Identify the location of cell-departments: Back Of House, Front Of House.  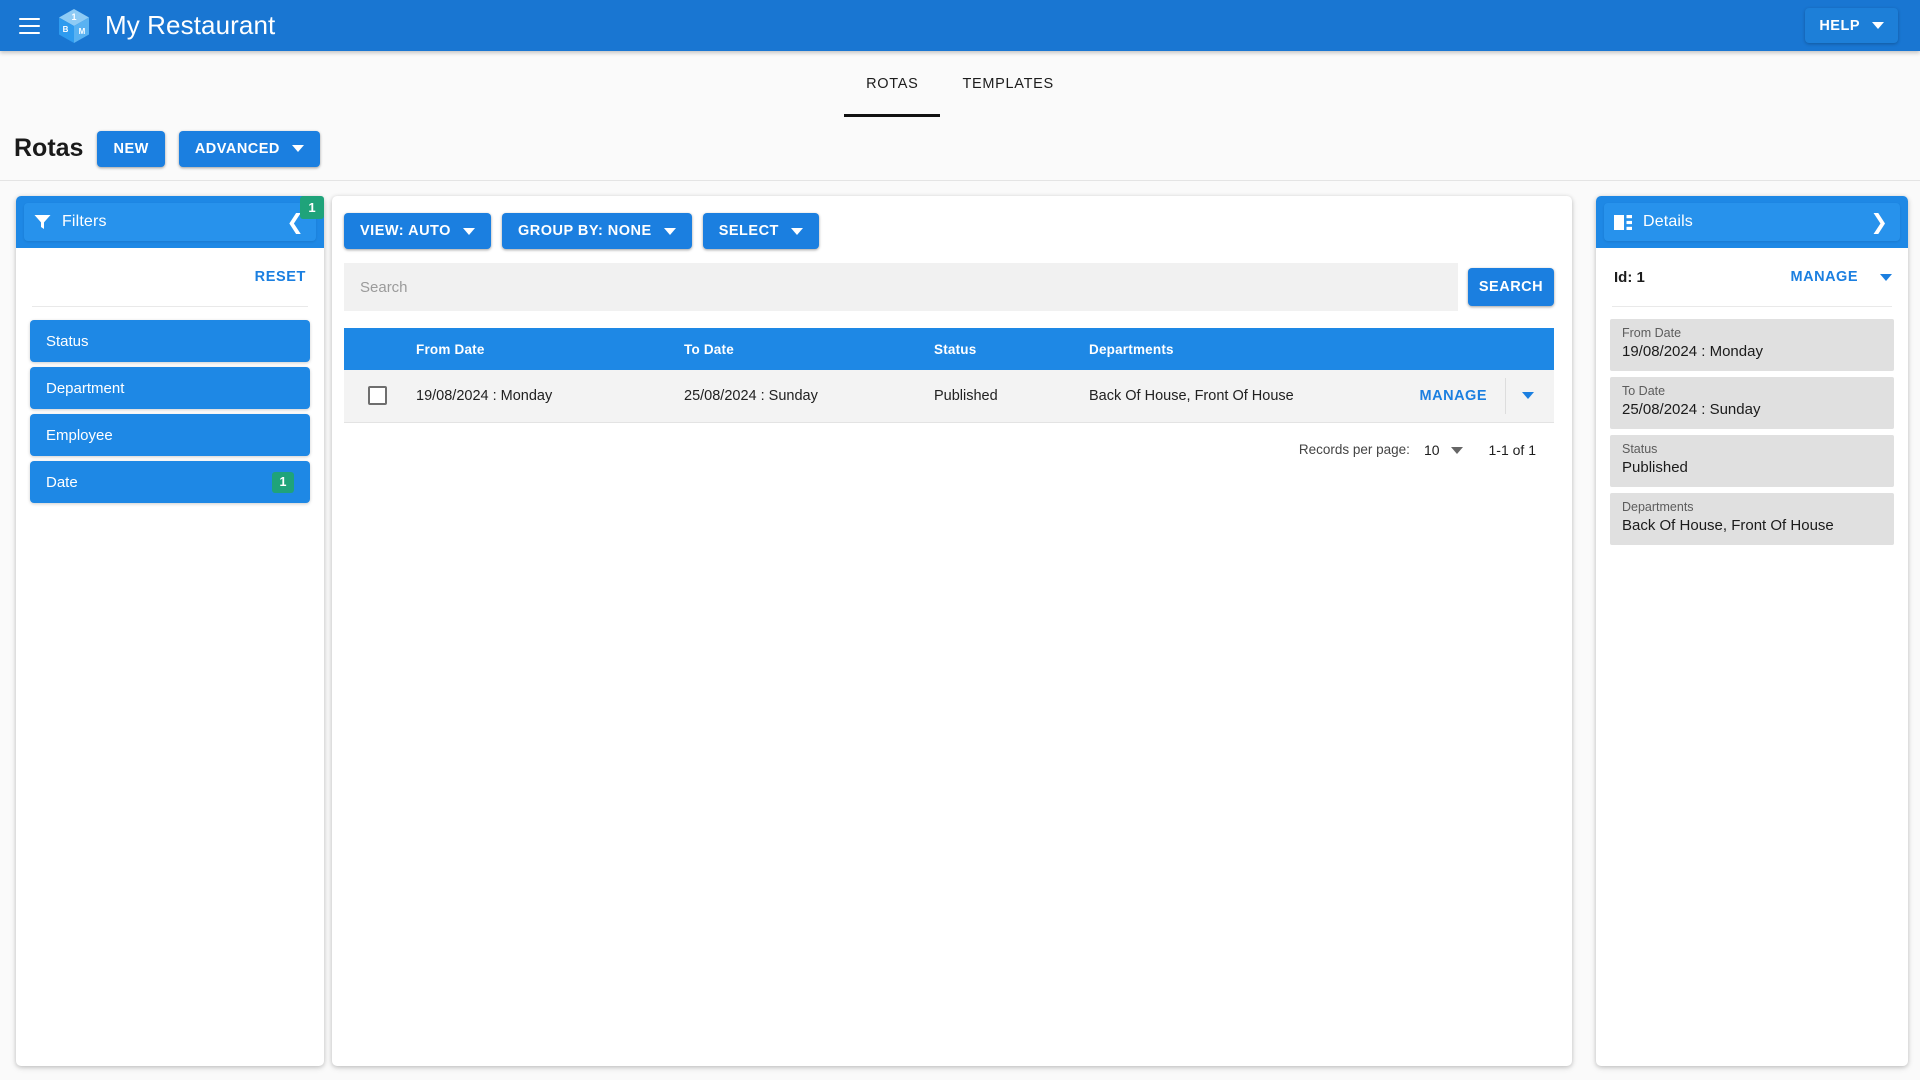
(1236, 396).